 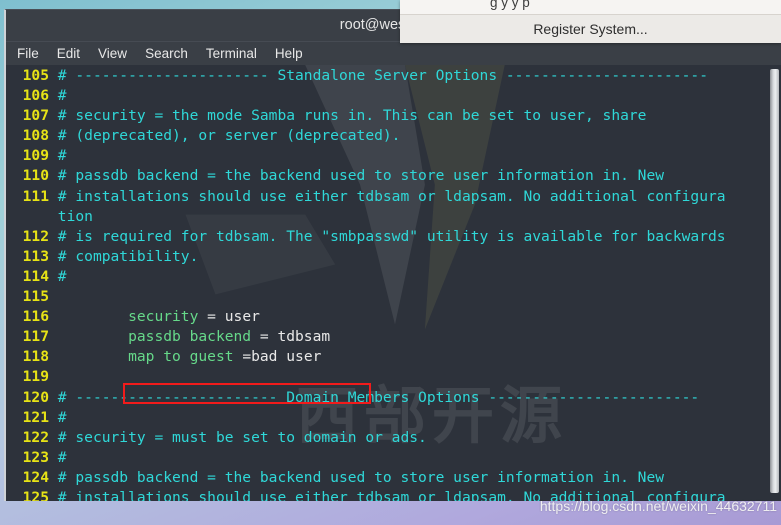 What do you see at coordinates (35, 236) in the screenshot?
I see `line-number: 112` at bounding box center [35, 236].